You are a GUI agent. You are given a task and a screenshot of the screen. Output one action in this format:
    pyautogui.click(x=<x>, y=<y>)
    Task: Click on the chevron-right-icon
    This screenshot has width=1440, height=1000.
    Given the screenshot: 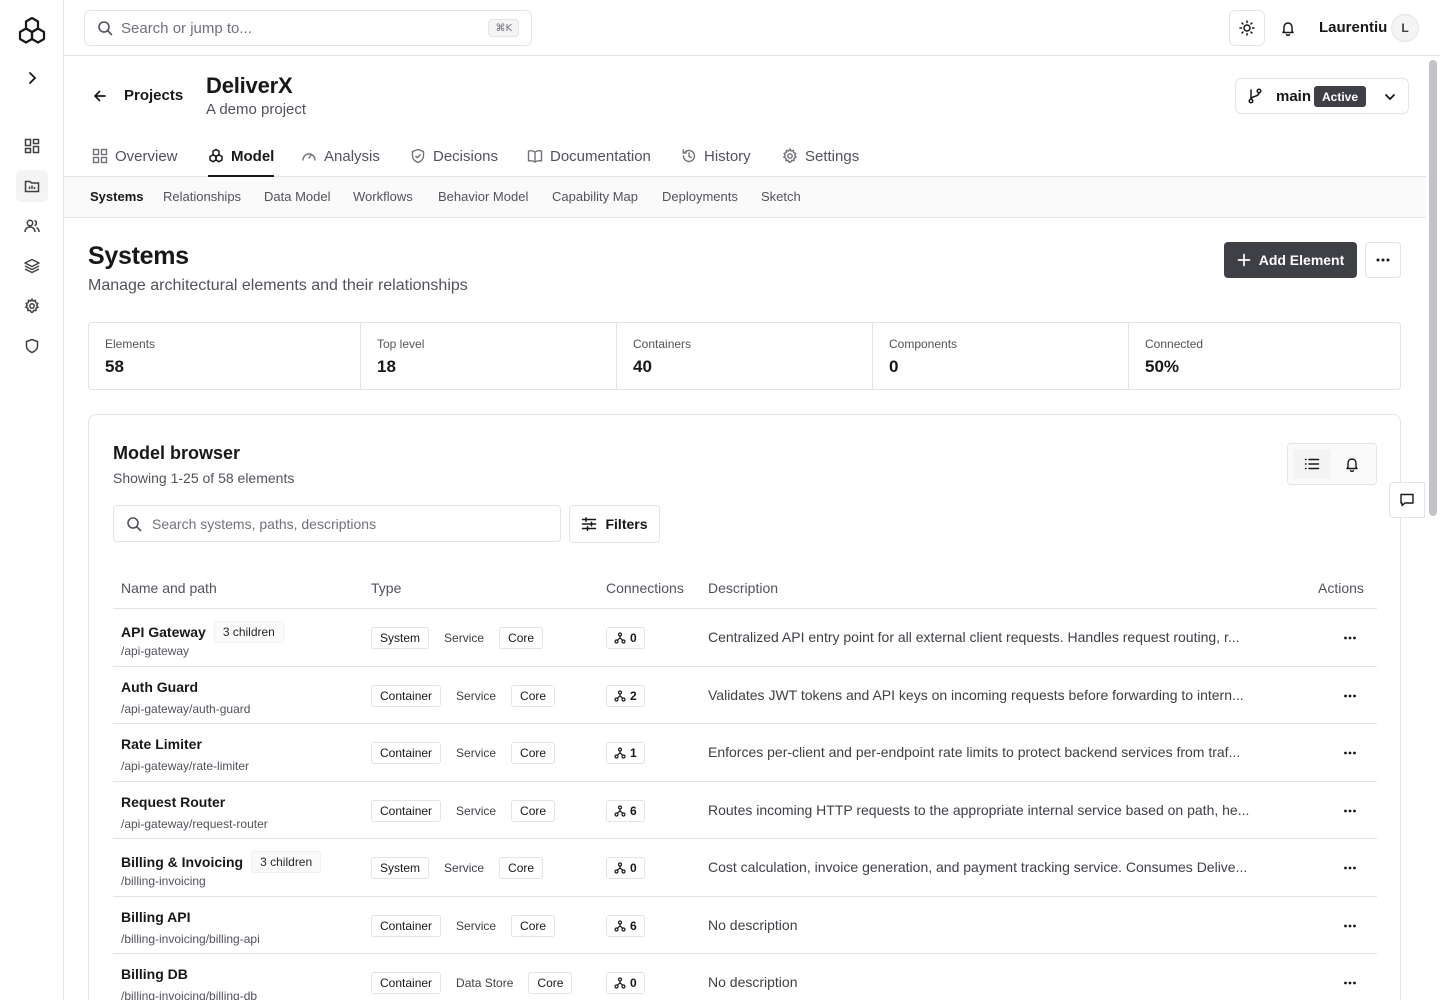 What is the action you would take?
    pyautogui.click(x=32, y=78)
    